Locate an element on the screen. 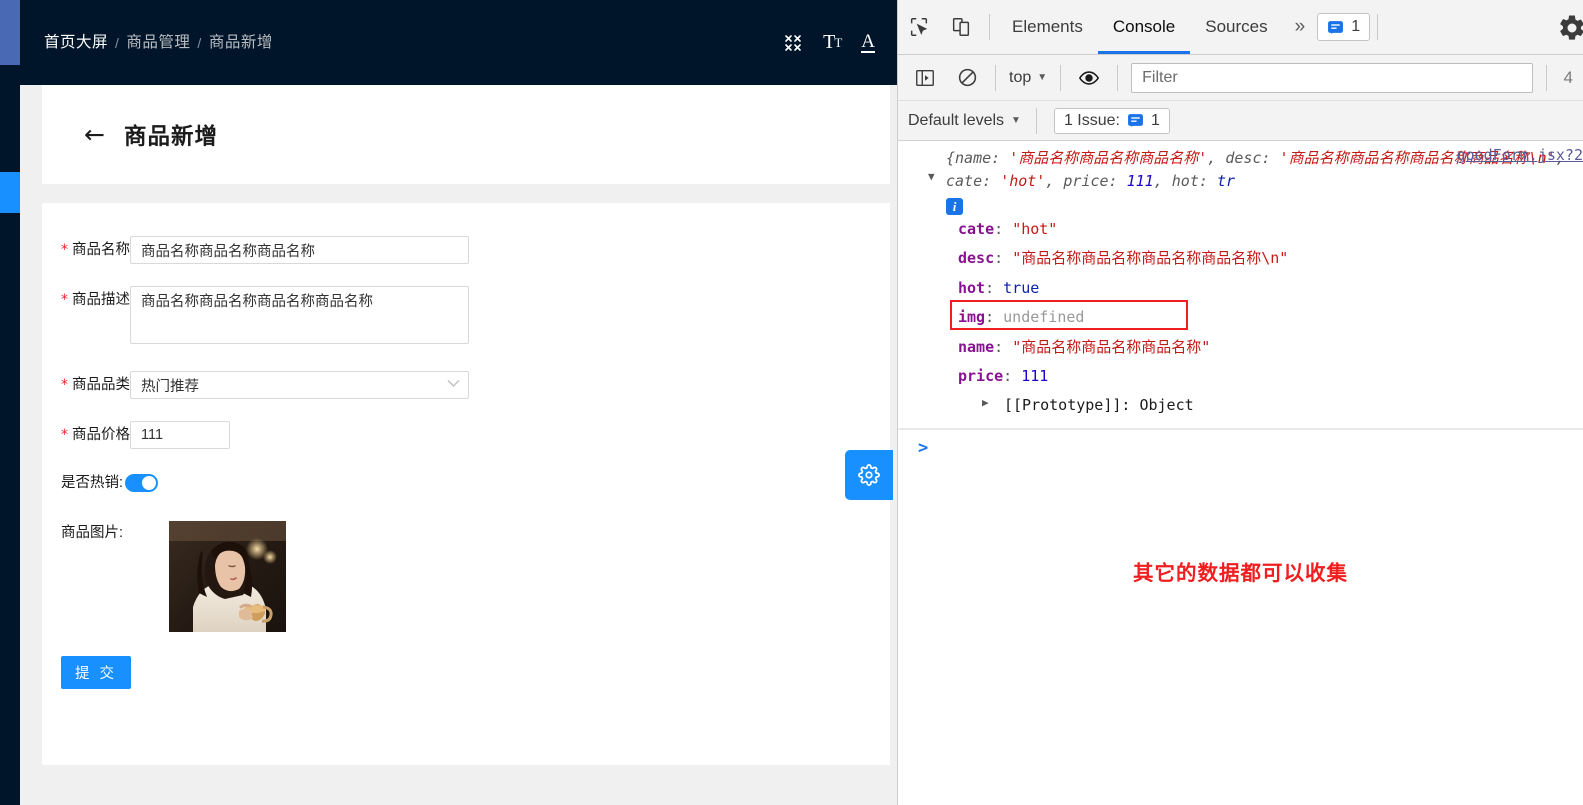 Image resolution: width=1583 pixels, height=805 pixels. product-name-input is located at coordinates (299, 250).